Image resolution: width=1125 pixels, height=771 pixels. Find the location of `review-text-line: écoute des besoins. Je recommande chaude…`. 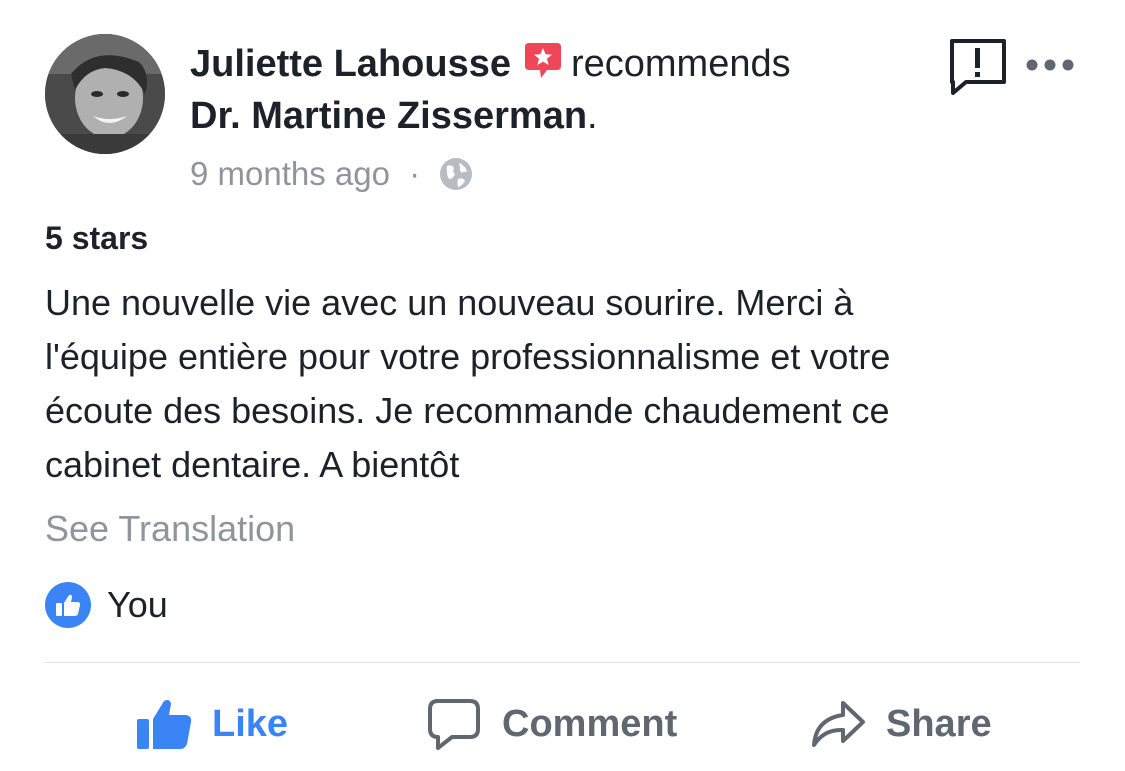

review-text-line: écoute des besoins. Je recommande chaude… is located at coordinates (467, 410).